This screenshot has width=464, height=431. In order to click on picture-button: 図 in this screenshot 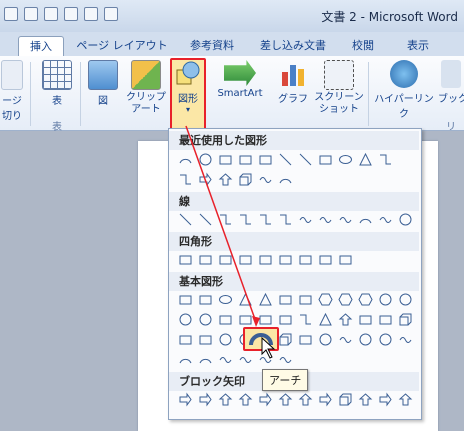, I will do `click(103, 83)`.